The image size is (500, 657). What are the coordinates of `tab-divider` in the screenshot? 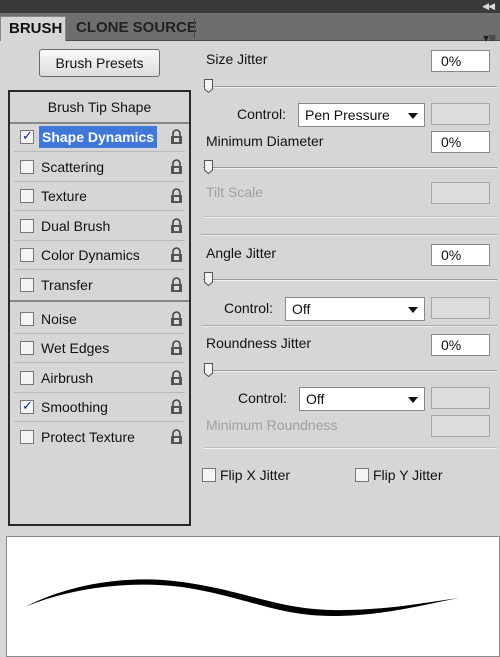 It's located at (194, 28).